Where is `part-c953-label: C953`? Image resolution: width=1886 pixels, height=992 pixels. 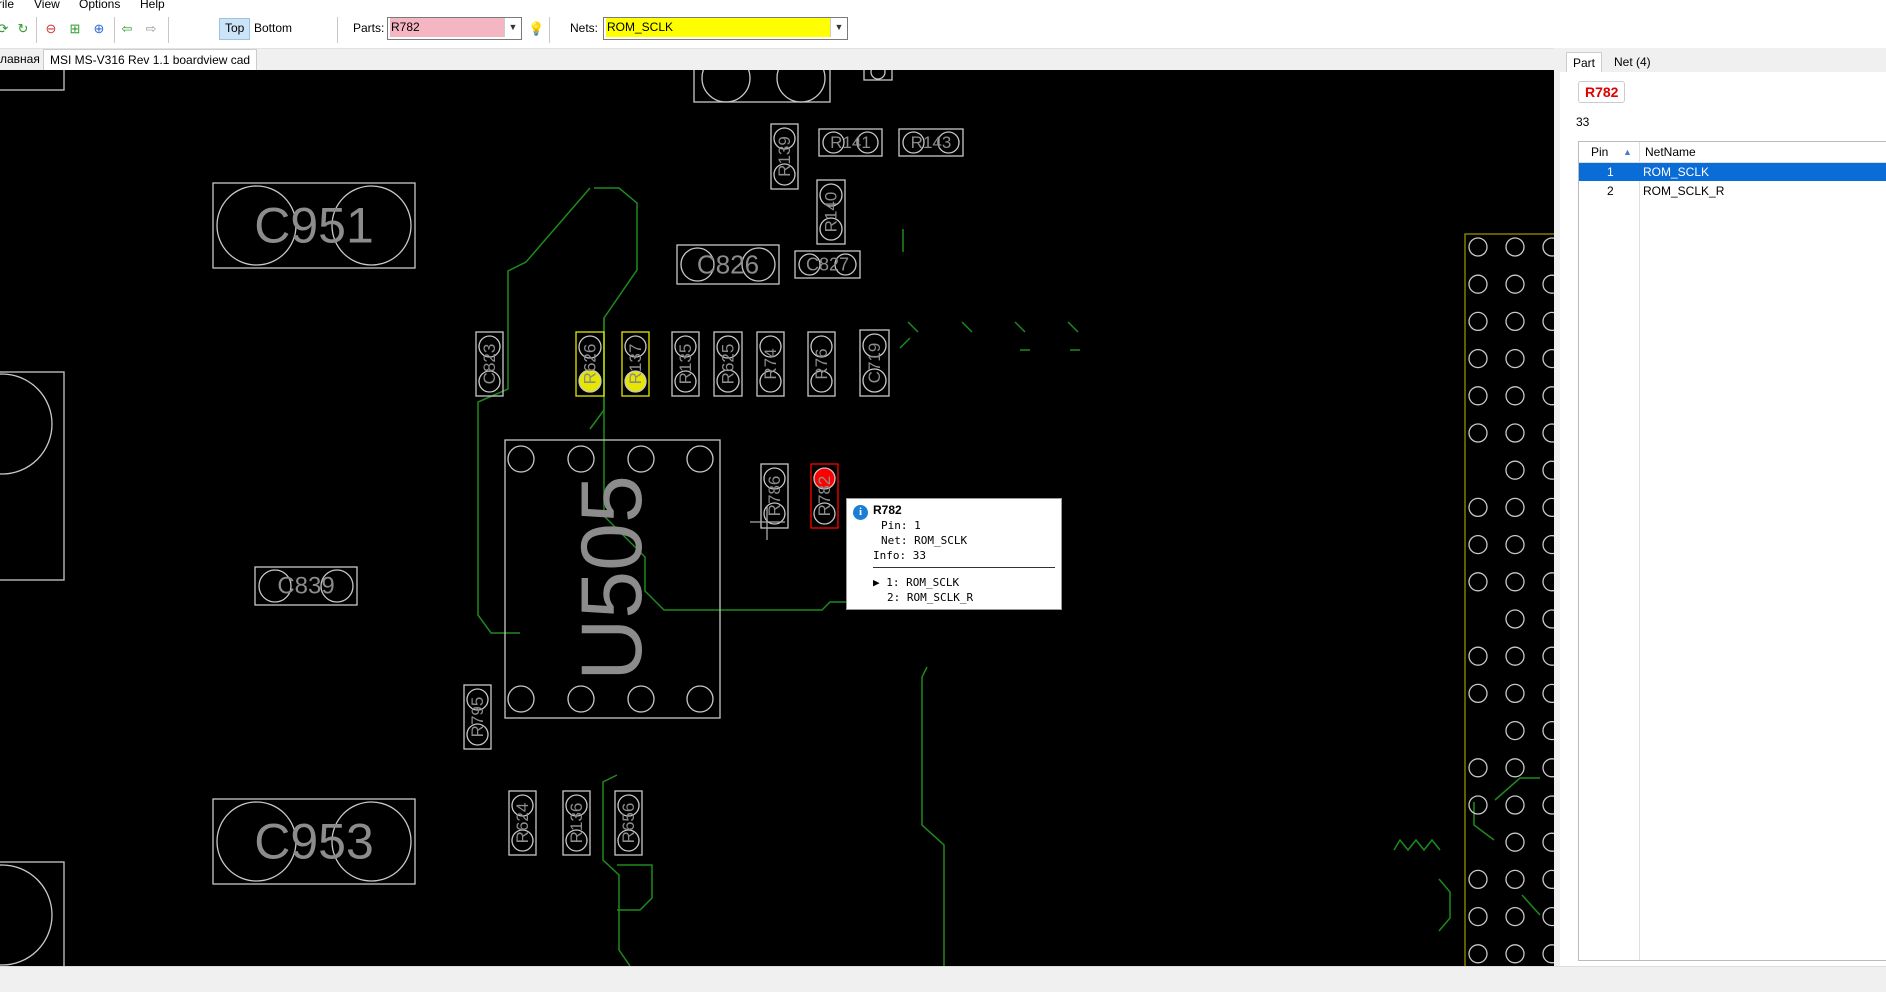 part-c953-label: C953 is located at coordinates (314, 842).